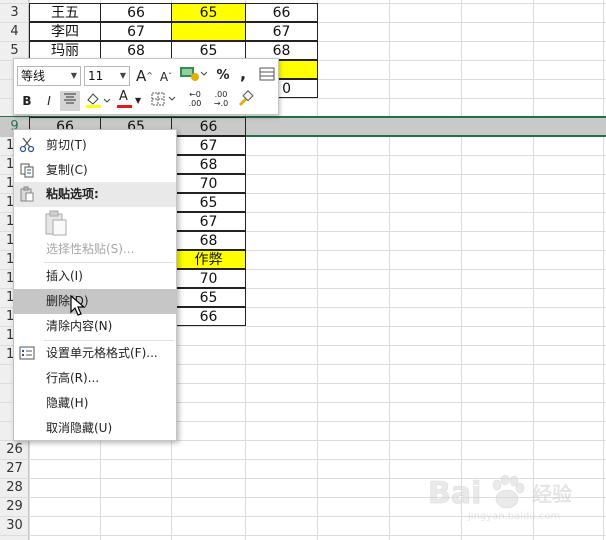 This screenshot has width=606, height=540. What do you see at coordinates (122, 75) in the screenshot?
I see `chevron-down-icon: ▼` at bounding box center [122, 75].